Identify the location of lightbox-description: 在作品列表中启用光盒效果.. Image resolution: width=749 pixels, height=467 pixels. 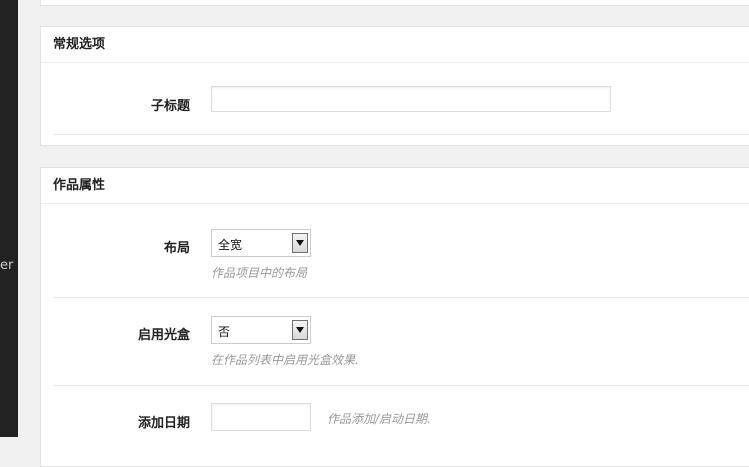
(285, 360).